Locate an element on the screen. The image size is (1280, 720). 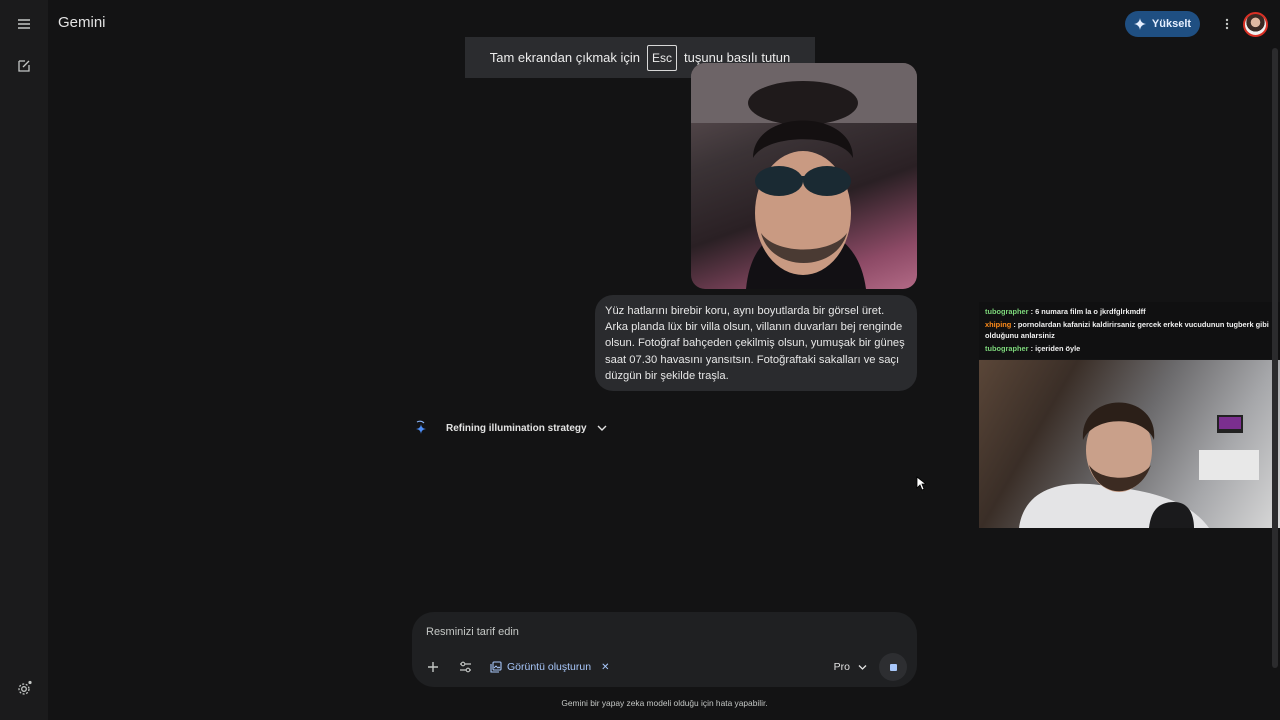
scrollbar is located at coordinates (1275, 358).